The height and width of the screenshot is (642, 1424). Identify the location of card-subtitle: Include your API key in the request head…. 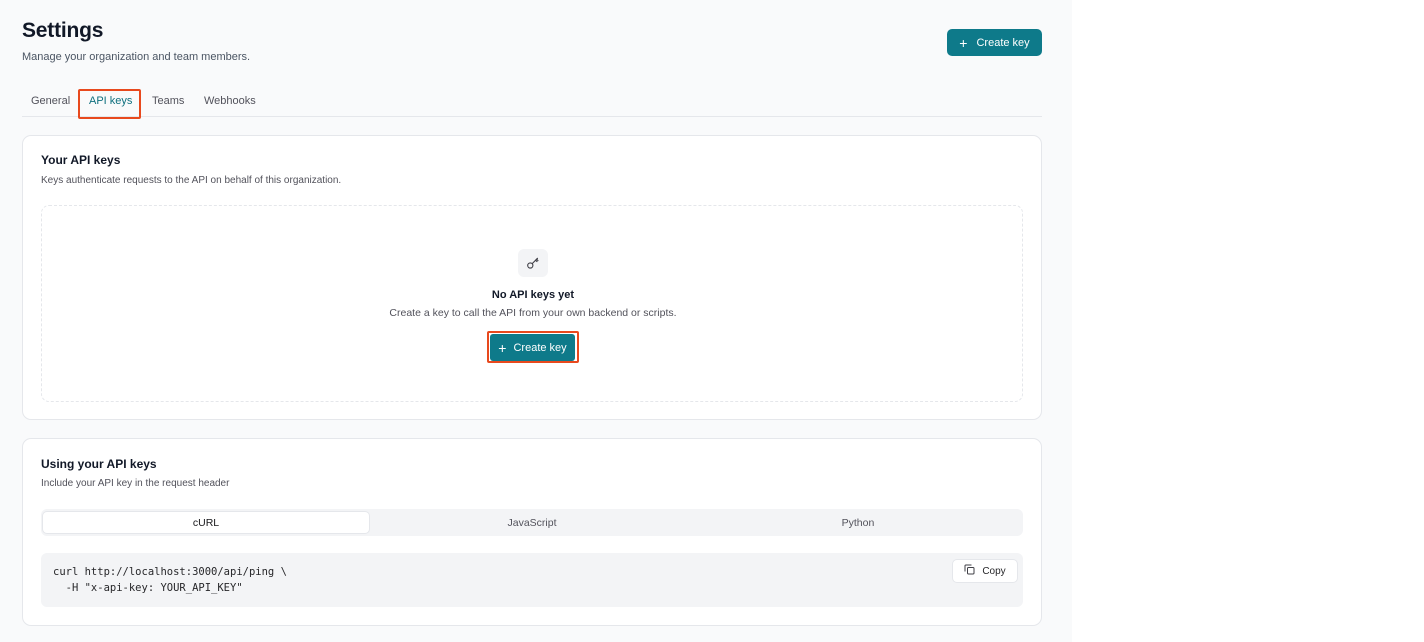
(135, 483).